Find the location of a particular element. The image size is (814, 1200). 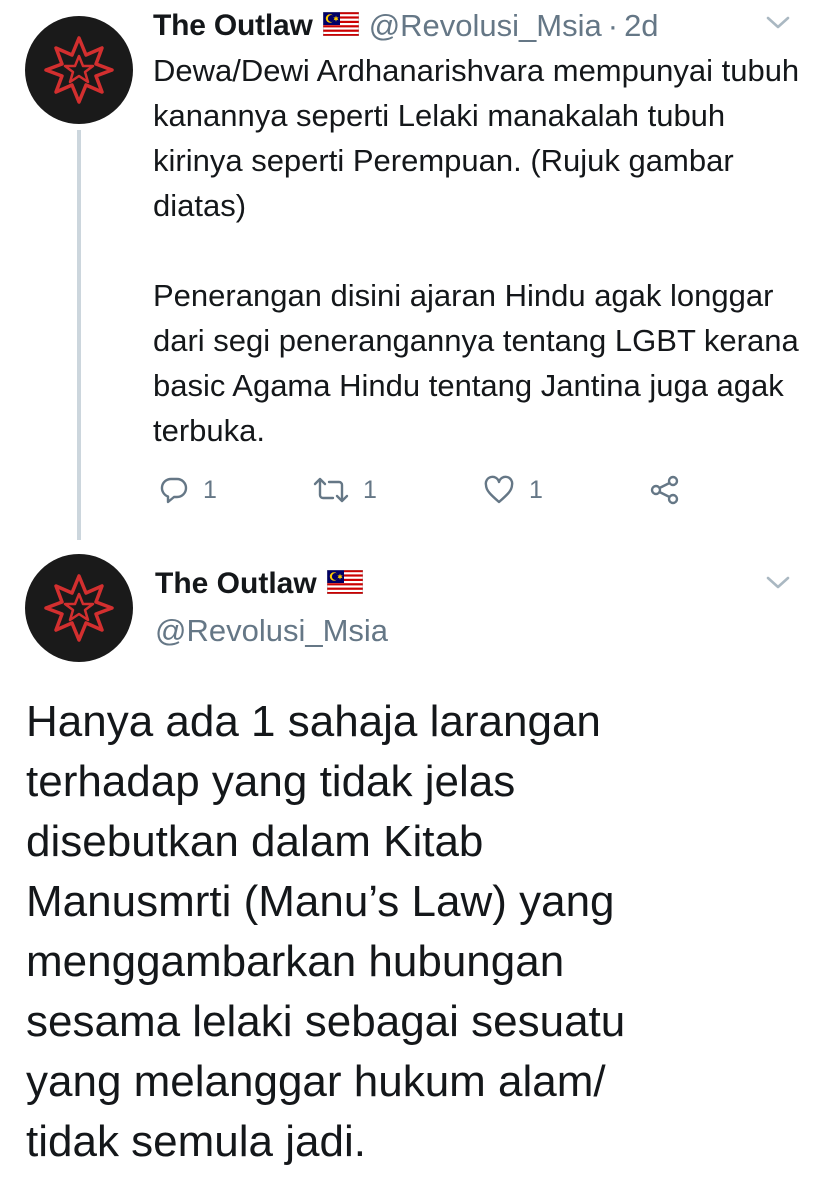

reply-icon is located at coordinates (174, 490).